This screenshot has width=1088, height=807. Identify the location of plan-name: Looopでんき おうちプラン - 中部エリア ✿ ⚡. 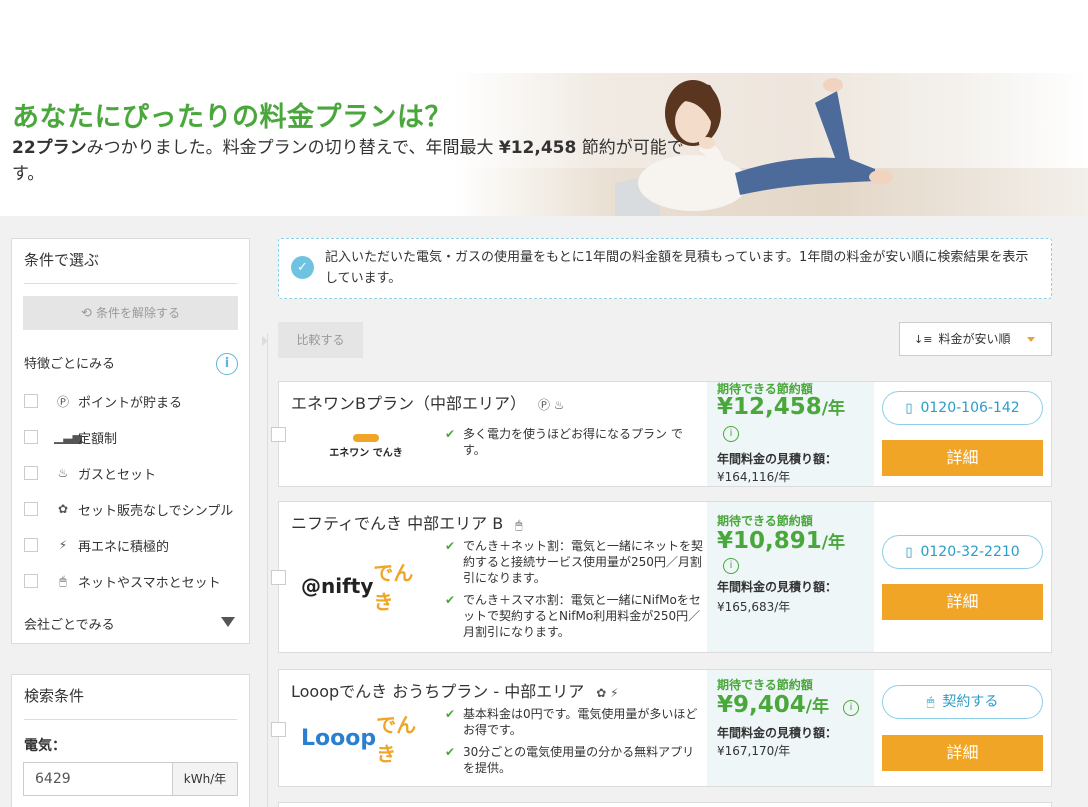
(455, 690).